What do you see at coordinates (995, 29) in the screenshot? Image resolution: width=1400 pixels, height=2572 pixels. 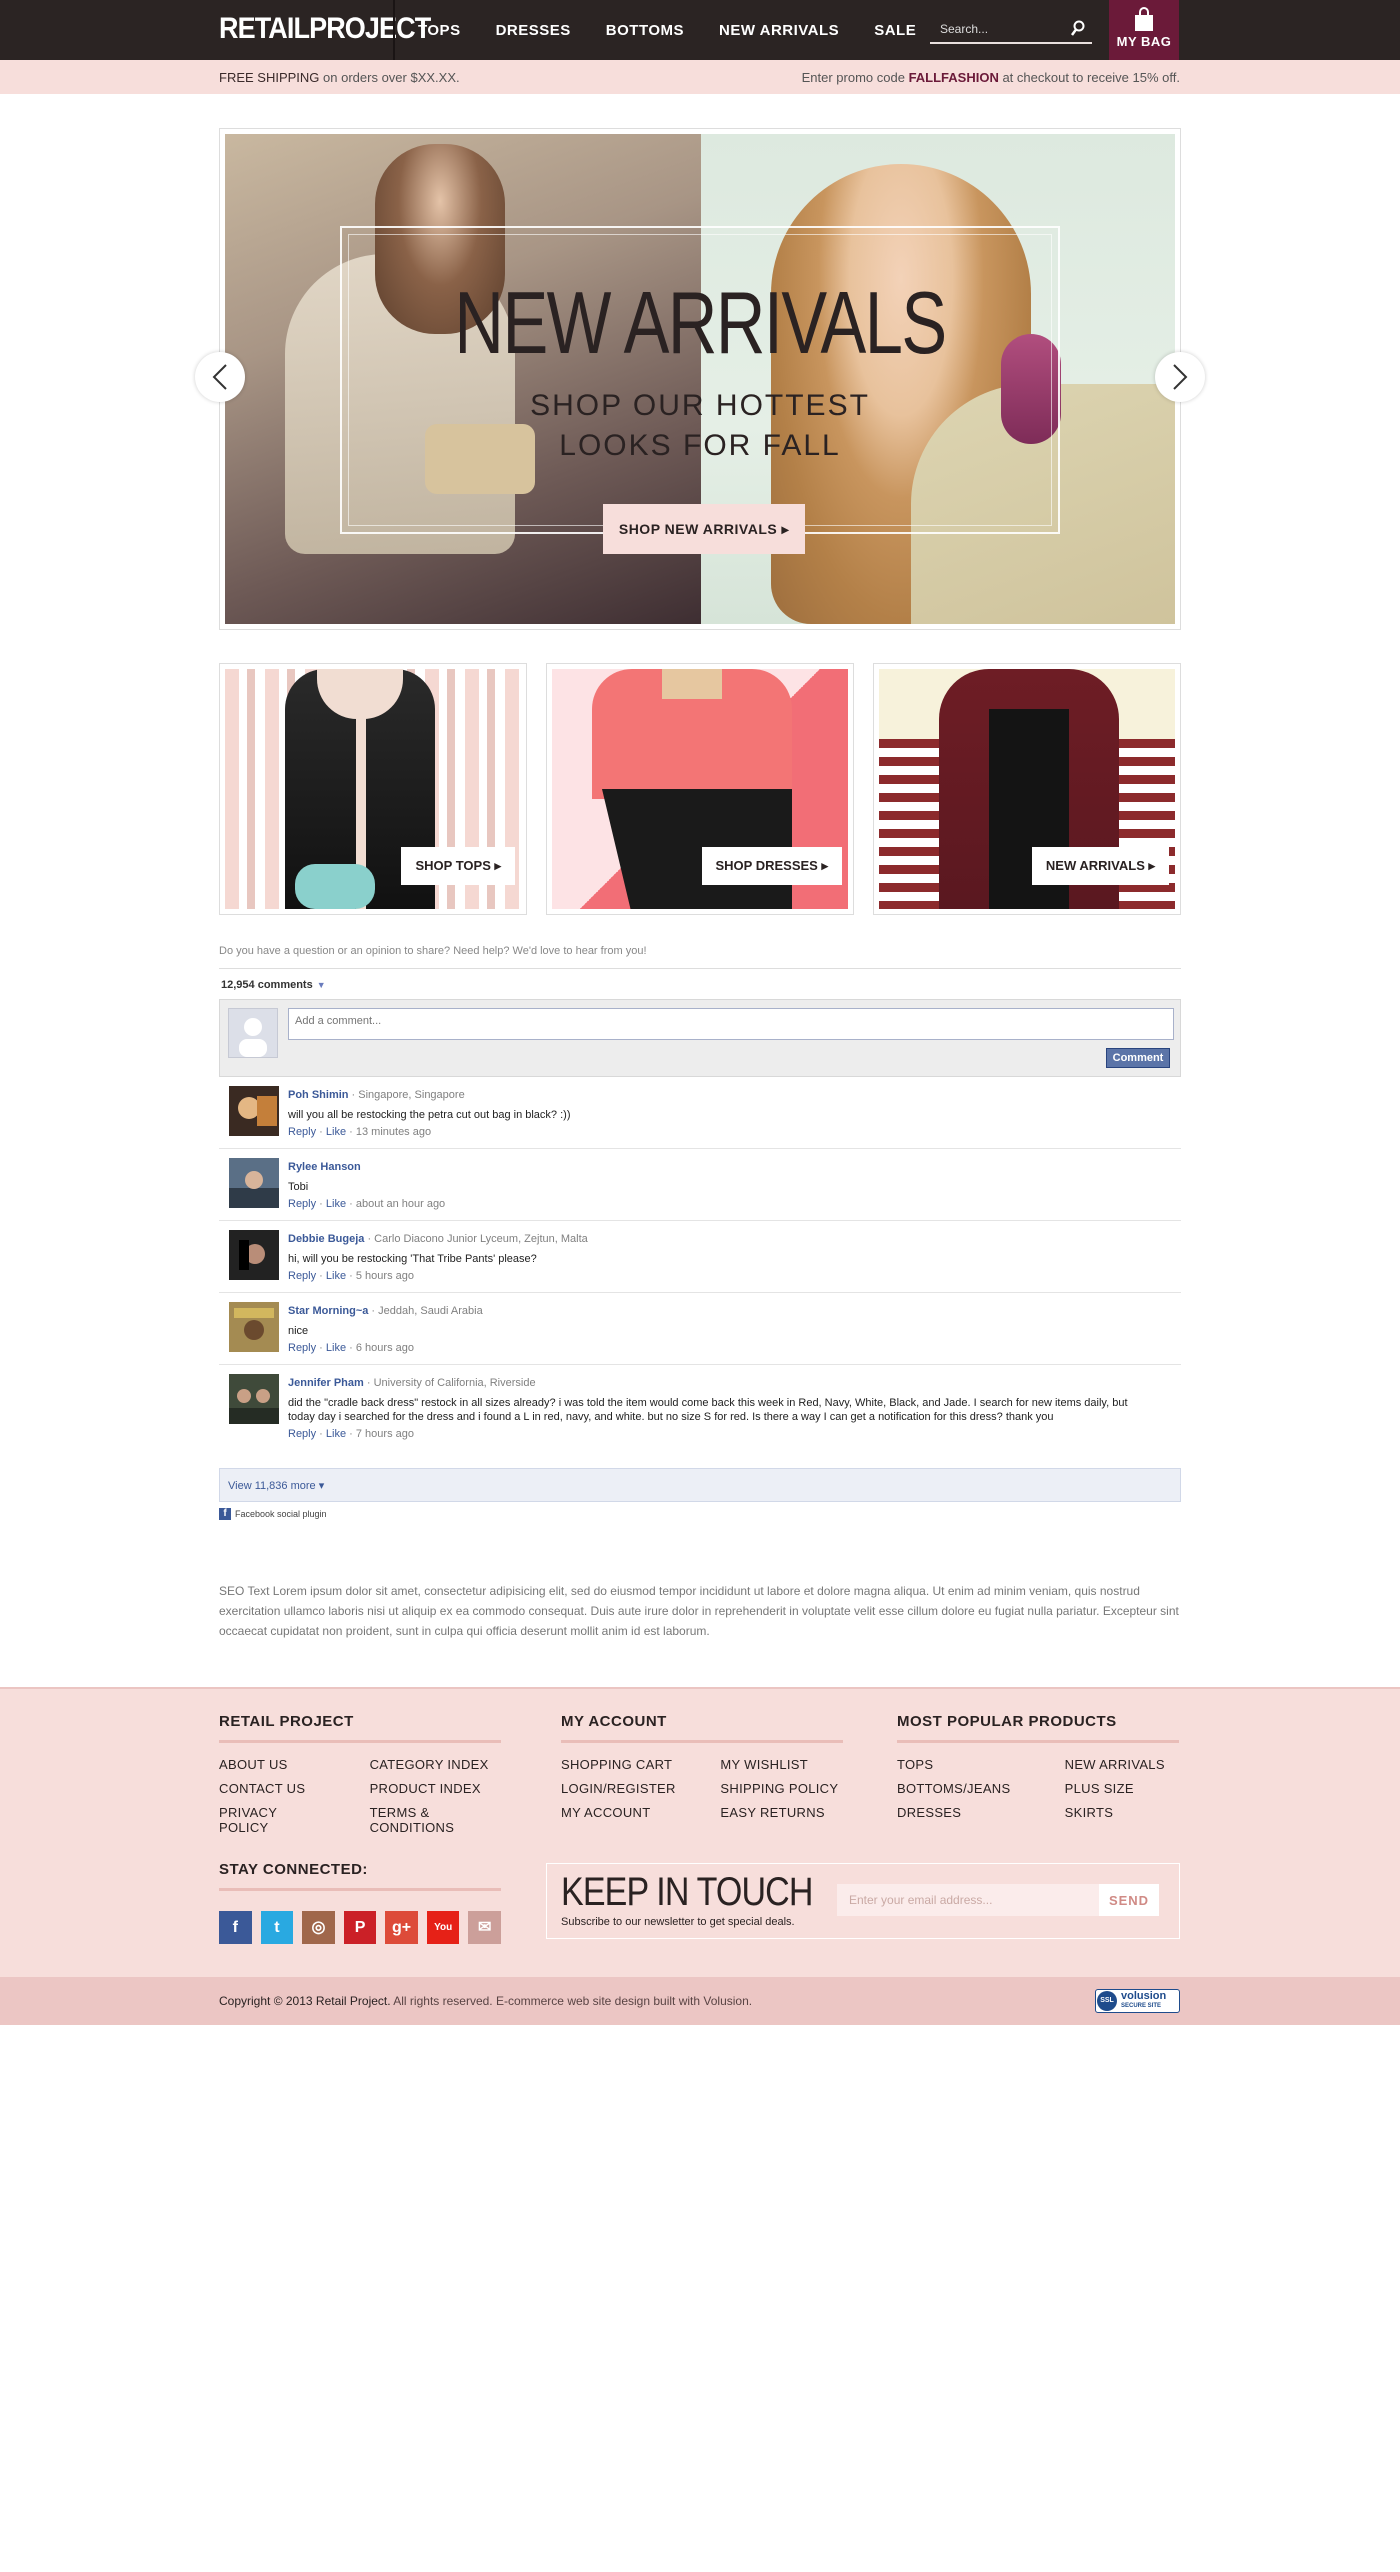 I see `search-input` at bounding box center [995, 29].